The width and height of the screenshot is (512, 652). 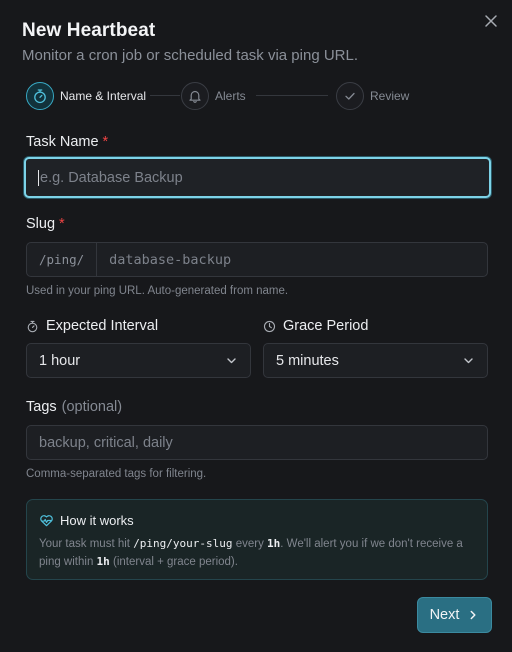 What do you see at coordinates (213, 96) in the screenshot?
I see `step-alerts: Alerts` at bounding box center [213, 96].